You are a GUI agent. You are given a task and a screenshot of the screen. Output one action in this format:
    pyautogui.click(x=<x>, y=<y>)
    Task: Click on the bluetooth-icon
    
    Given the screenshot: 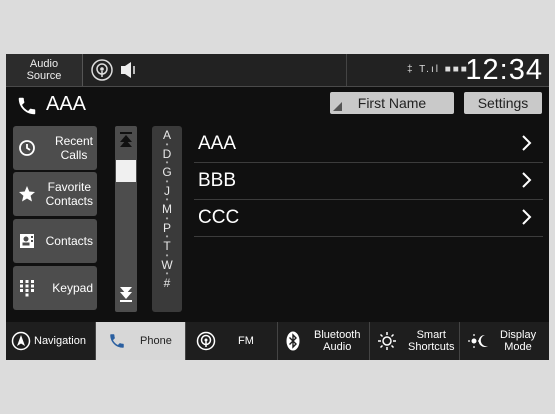 What is the action you would take?
    pyautogui.click(x=293, y=341)
    